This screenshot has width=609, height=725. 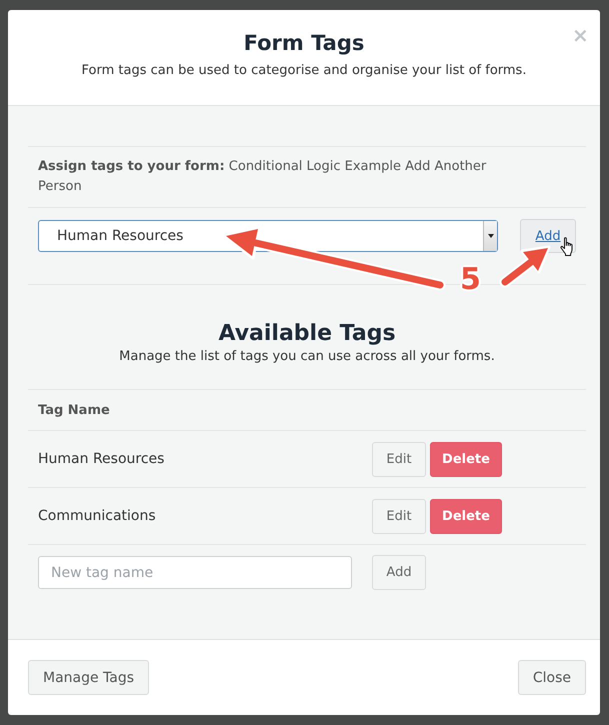 What do you see at coordinates (195, 572) in the screenshot?
I see `new-tag-input: New tag name` at bounding box center [195, 572].